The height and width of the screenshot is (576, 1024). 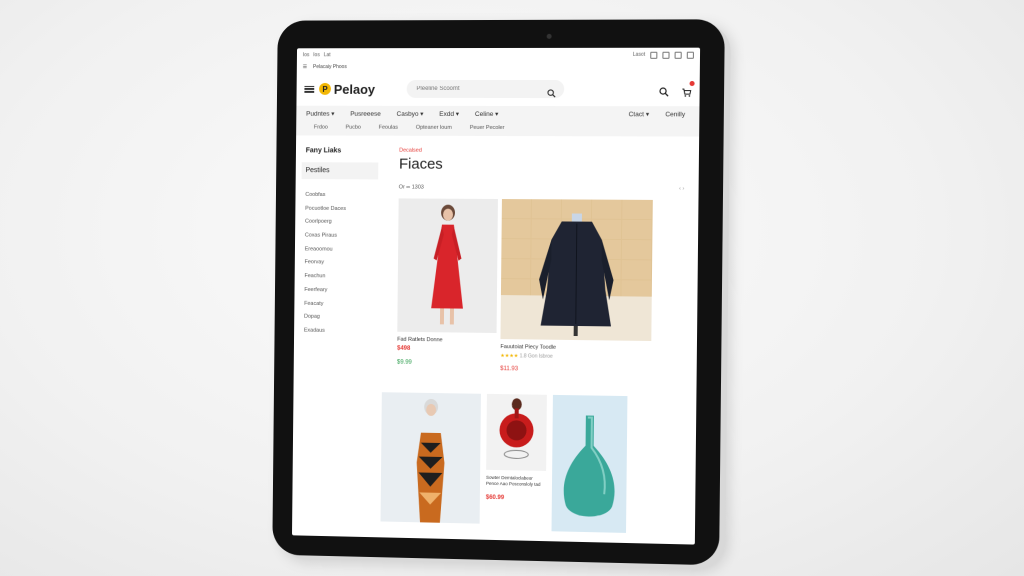 I want to click on status-item: Lat, so click(x=327, y=55).